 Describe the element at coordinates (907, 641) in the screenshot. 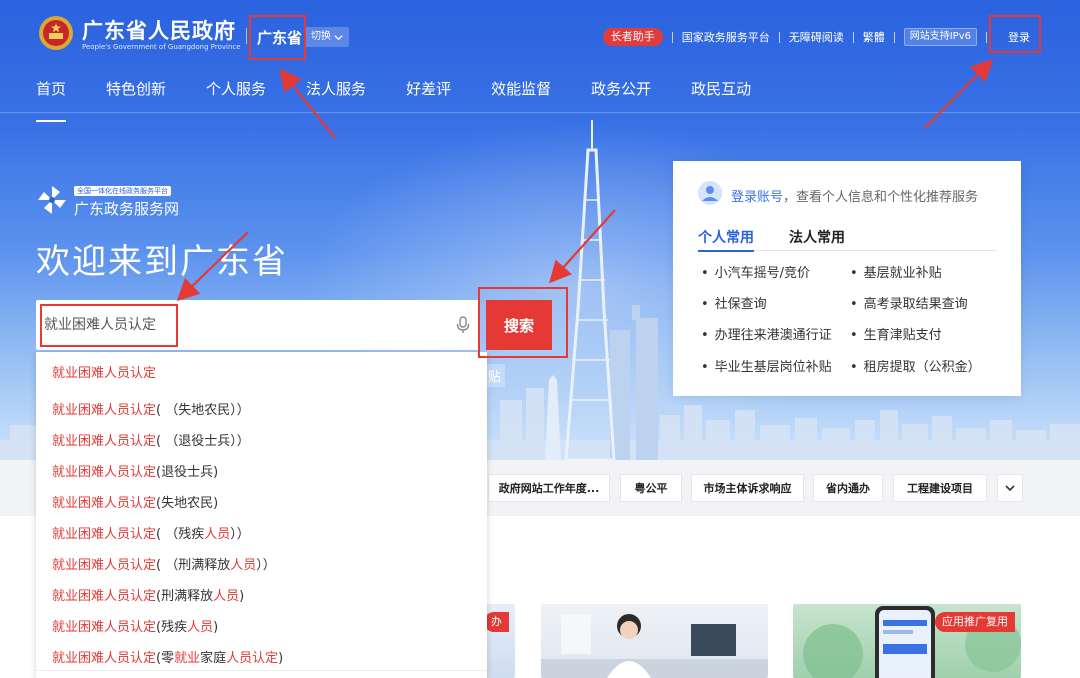

I see `feature-card: 应用推广复用` at that location.